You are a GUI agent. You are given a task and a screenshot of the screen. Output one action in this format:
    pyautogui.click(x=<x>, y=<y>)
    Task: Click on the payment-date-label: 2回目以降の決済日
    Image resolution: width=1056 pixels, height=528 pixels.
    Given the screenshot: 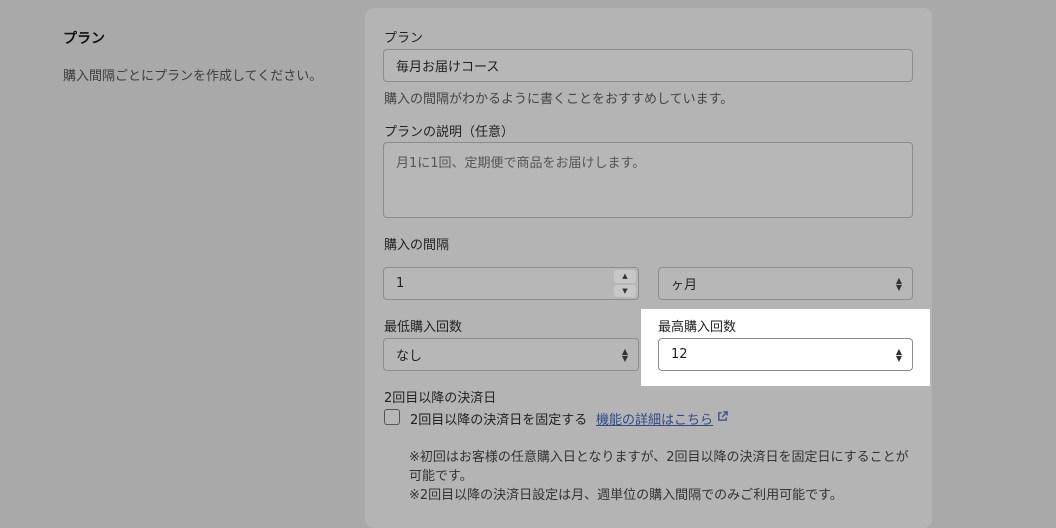 What is the action you would take?
    pyautogui.click(x=440, y=398)
    